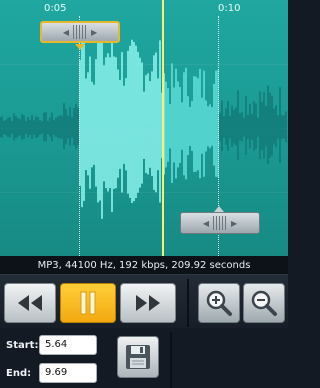 Image resolution: width=320 pixels, height=388 pixels. I want to click on save-icon, so click(138, 357).